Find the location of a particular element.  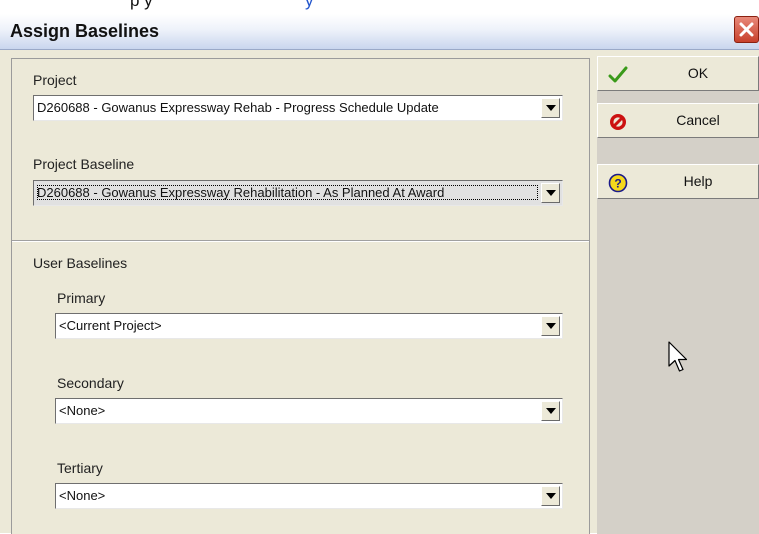

dialog-title: Assign Baselines is located at coordinates (85, 31).